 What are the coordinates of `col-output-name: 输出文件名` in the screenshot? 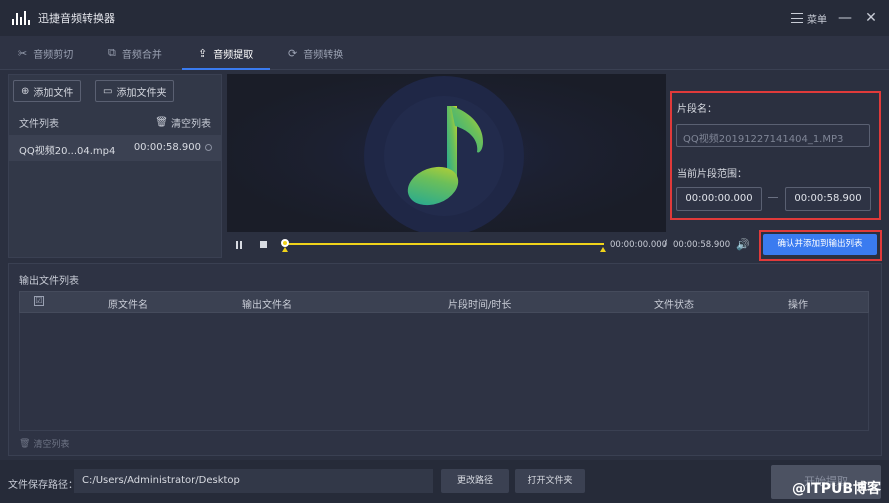 It's located at (267, 305).